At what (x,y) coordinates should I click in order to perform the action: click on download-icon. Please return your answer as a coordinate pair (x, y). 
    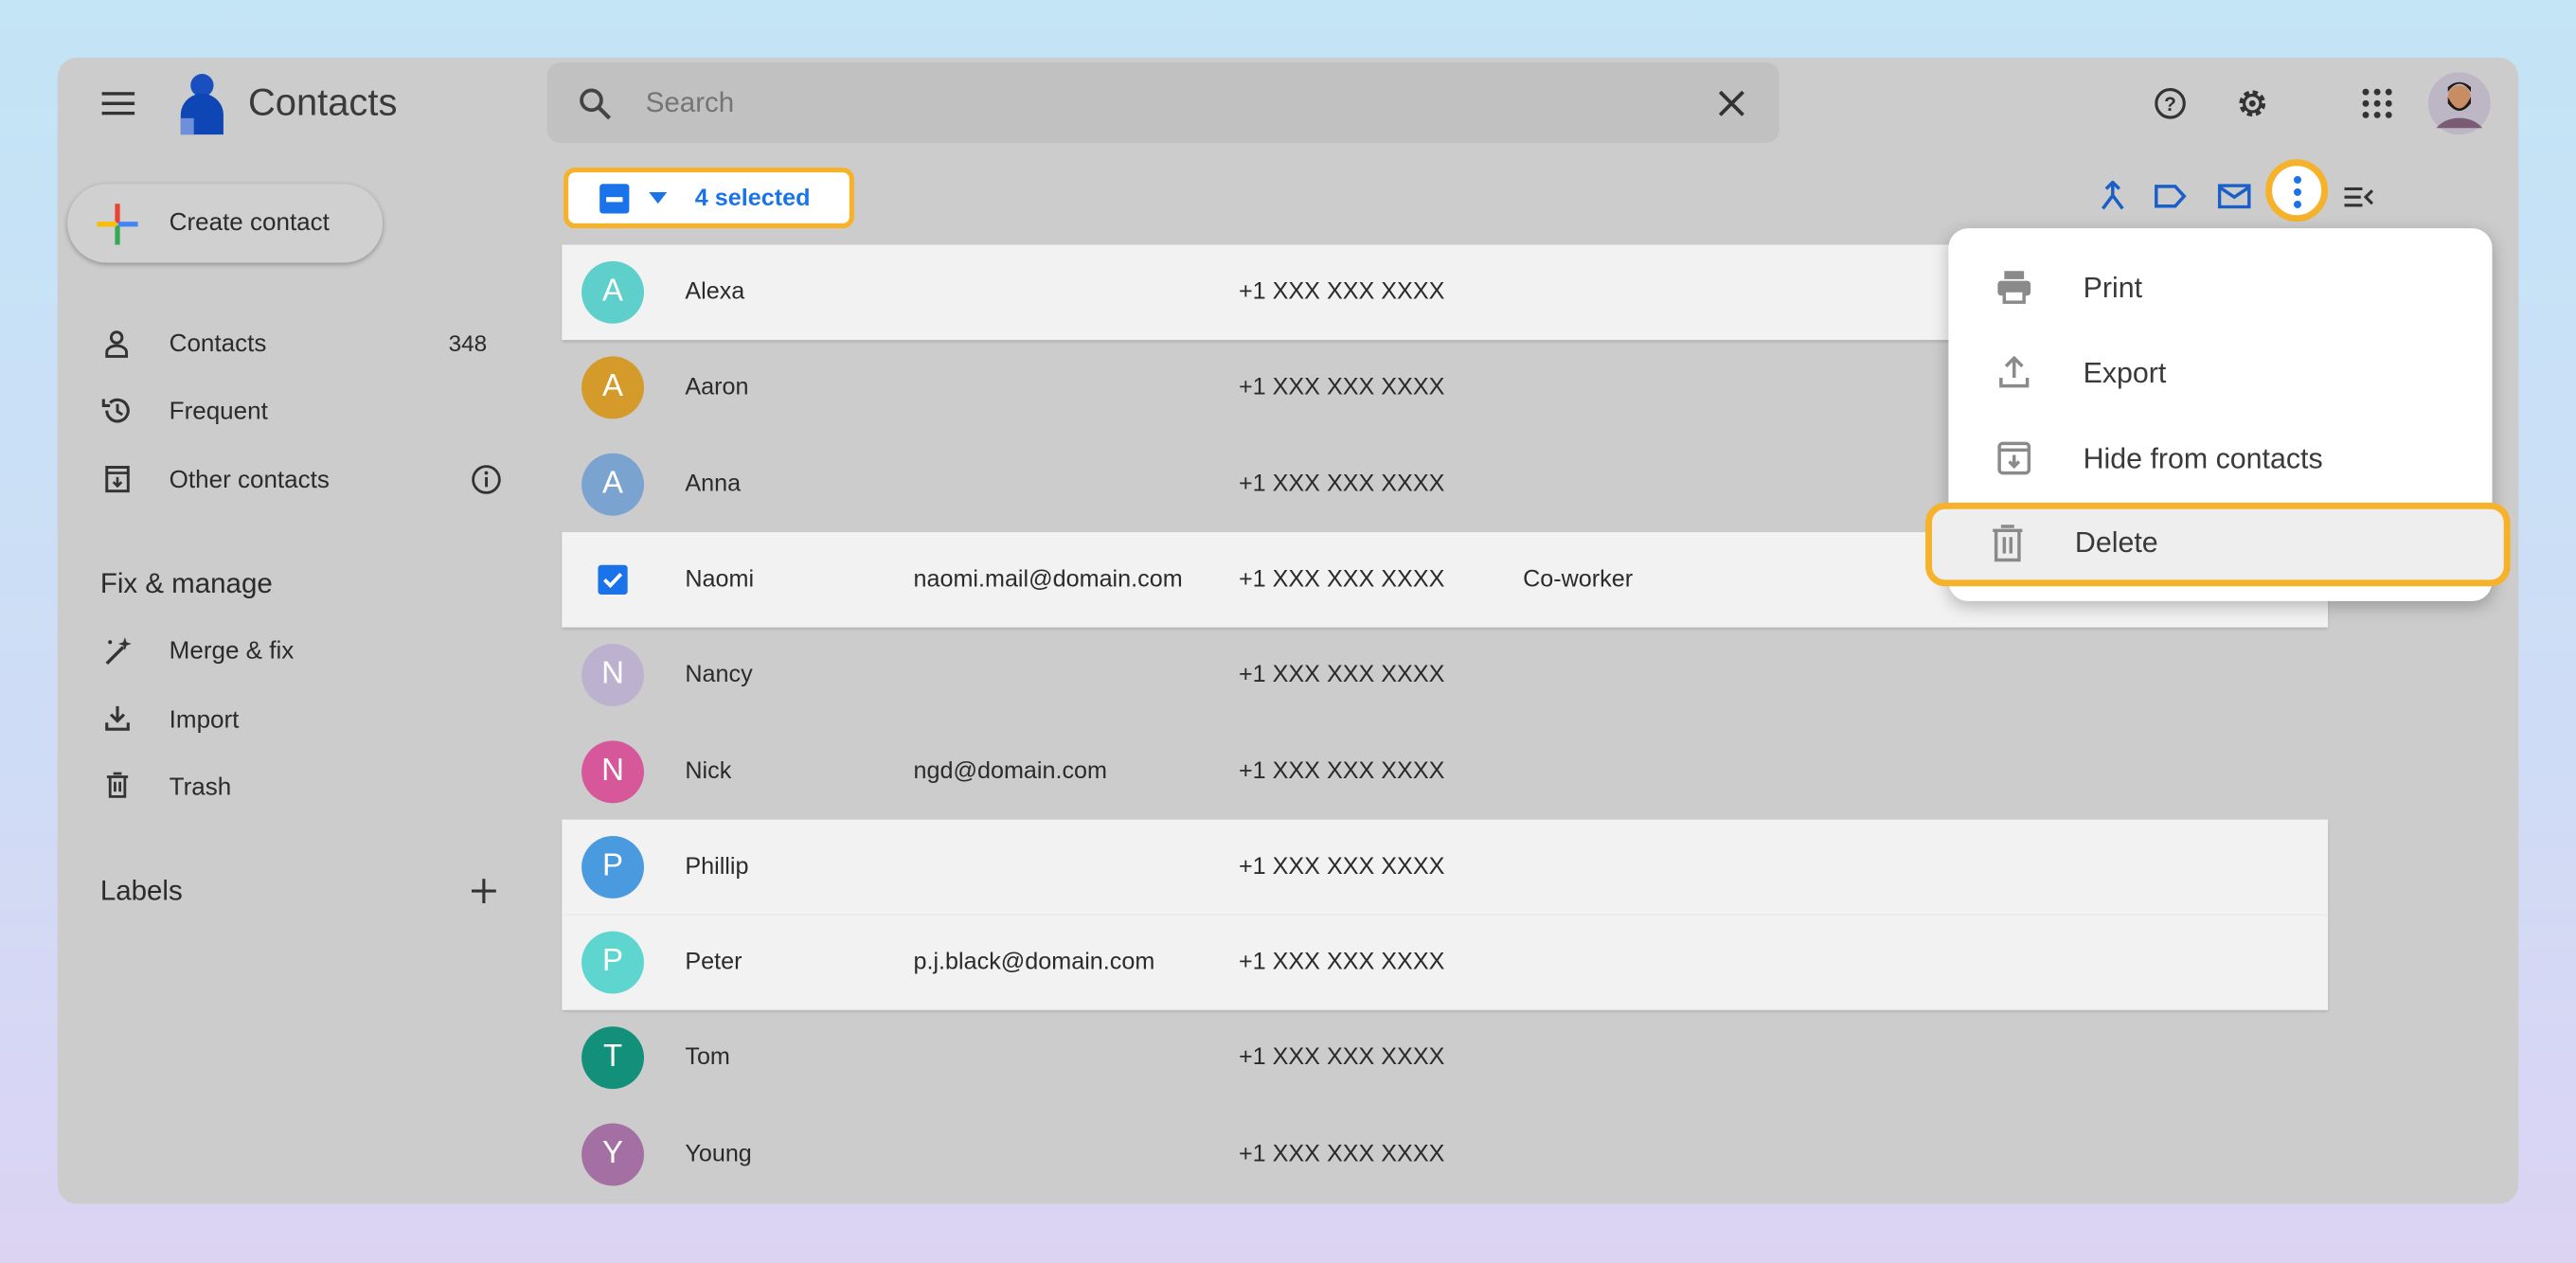
    Looking at the image, I should click on (117, 718).